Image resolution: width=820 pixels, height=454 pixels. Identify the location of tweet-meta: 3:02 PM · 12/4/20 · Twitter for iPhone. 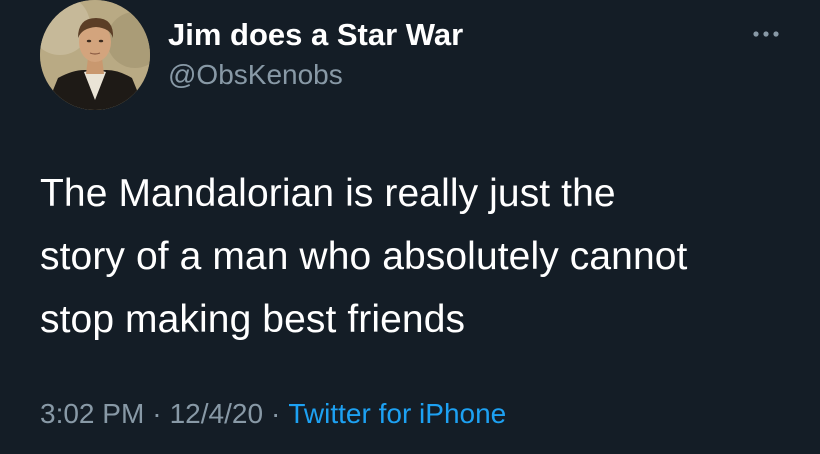
(273, 414).